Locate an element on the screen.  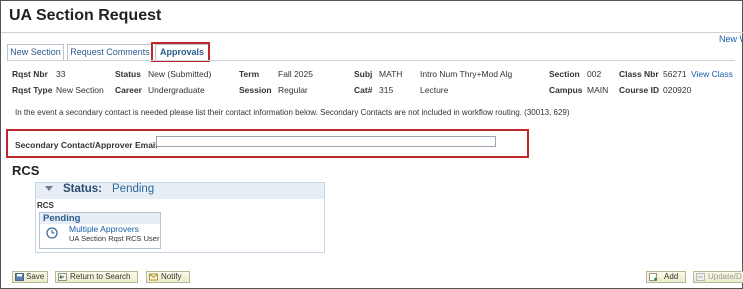
tab-request-comments: Request Comments is located at coordinates (110, 52).